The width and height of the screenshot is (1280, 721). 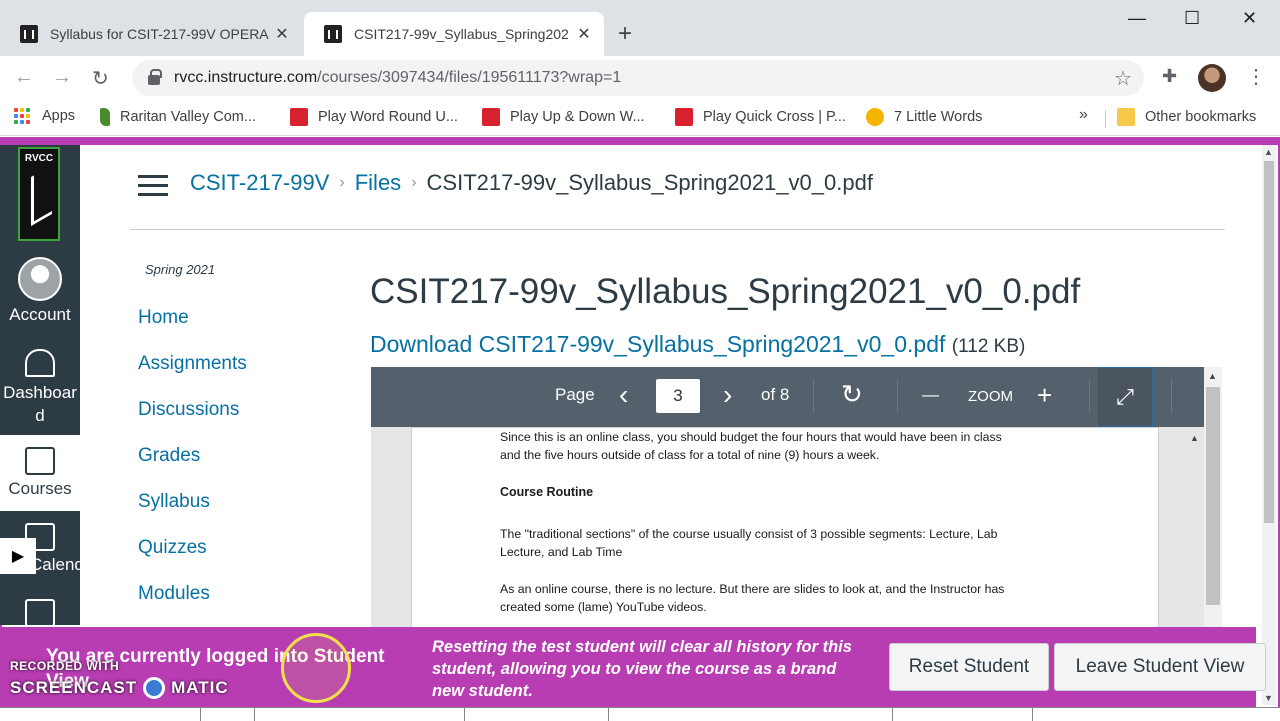 What do you see at coordinates (192, 417) in the screenshot?
I see `course-nav-discussions: Discussions` at bounding box center [192, 417].